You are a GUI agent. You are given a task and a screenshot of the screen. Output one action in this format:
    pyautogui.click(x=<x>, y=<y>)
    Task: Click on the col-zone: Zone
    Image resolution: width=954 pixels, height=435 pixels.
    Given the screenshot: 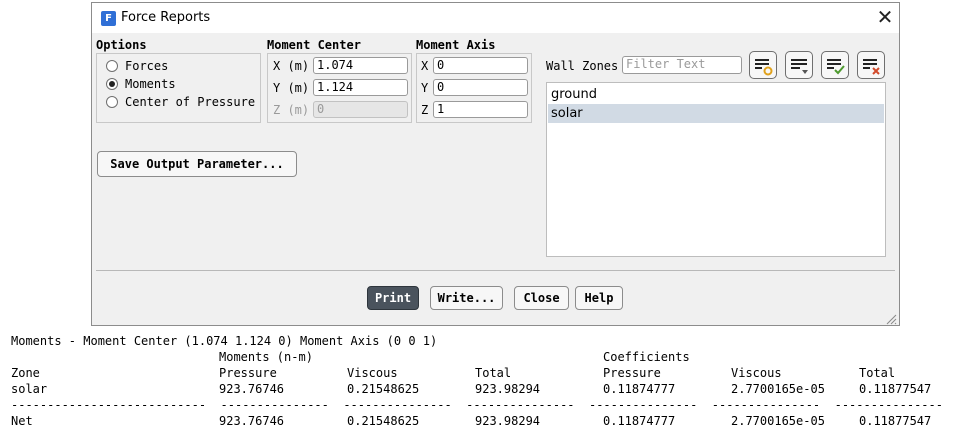 What is the action you would take?
    pyautogui.click(x=25, y=373)
    